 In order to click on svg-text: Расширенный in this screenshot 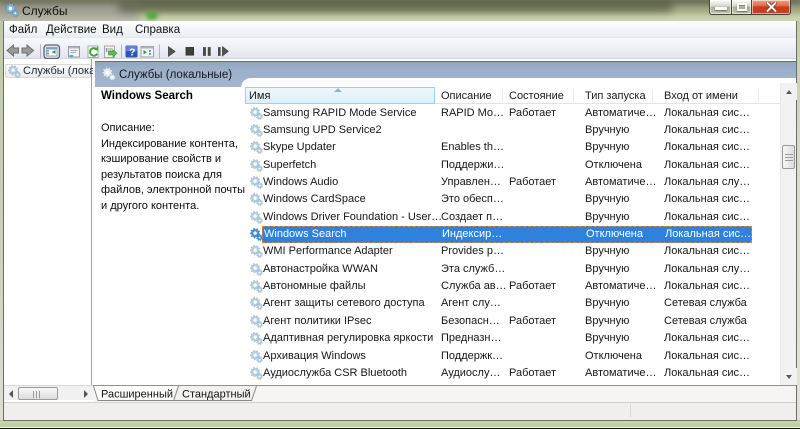, I will do `click(137, 395)`.